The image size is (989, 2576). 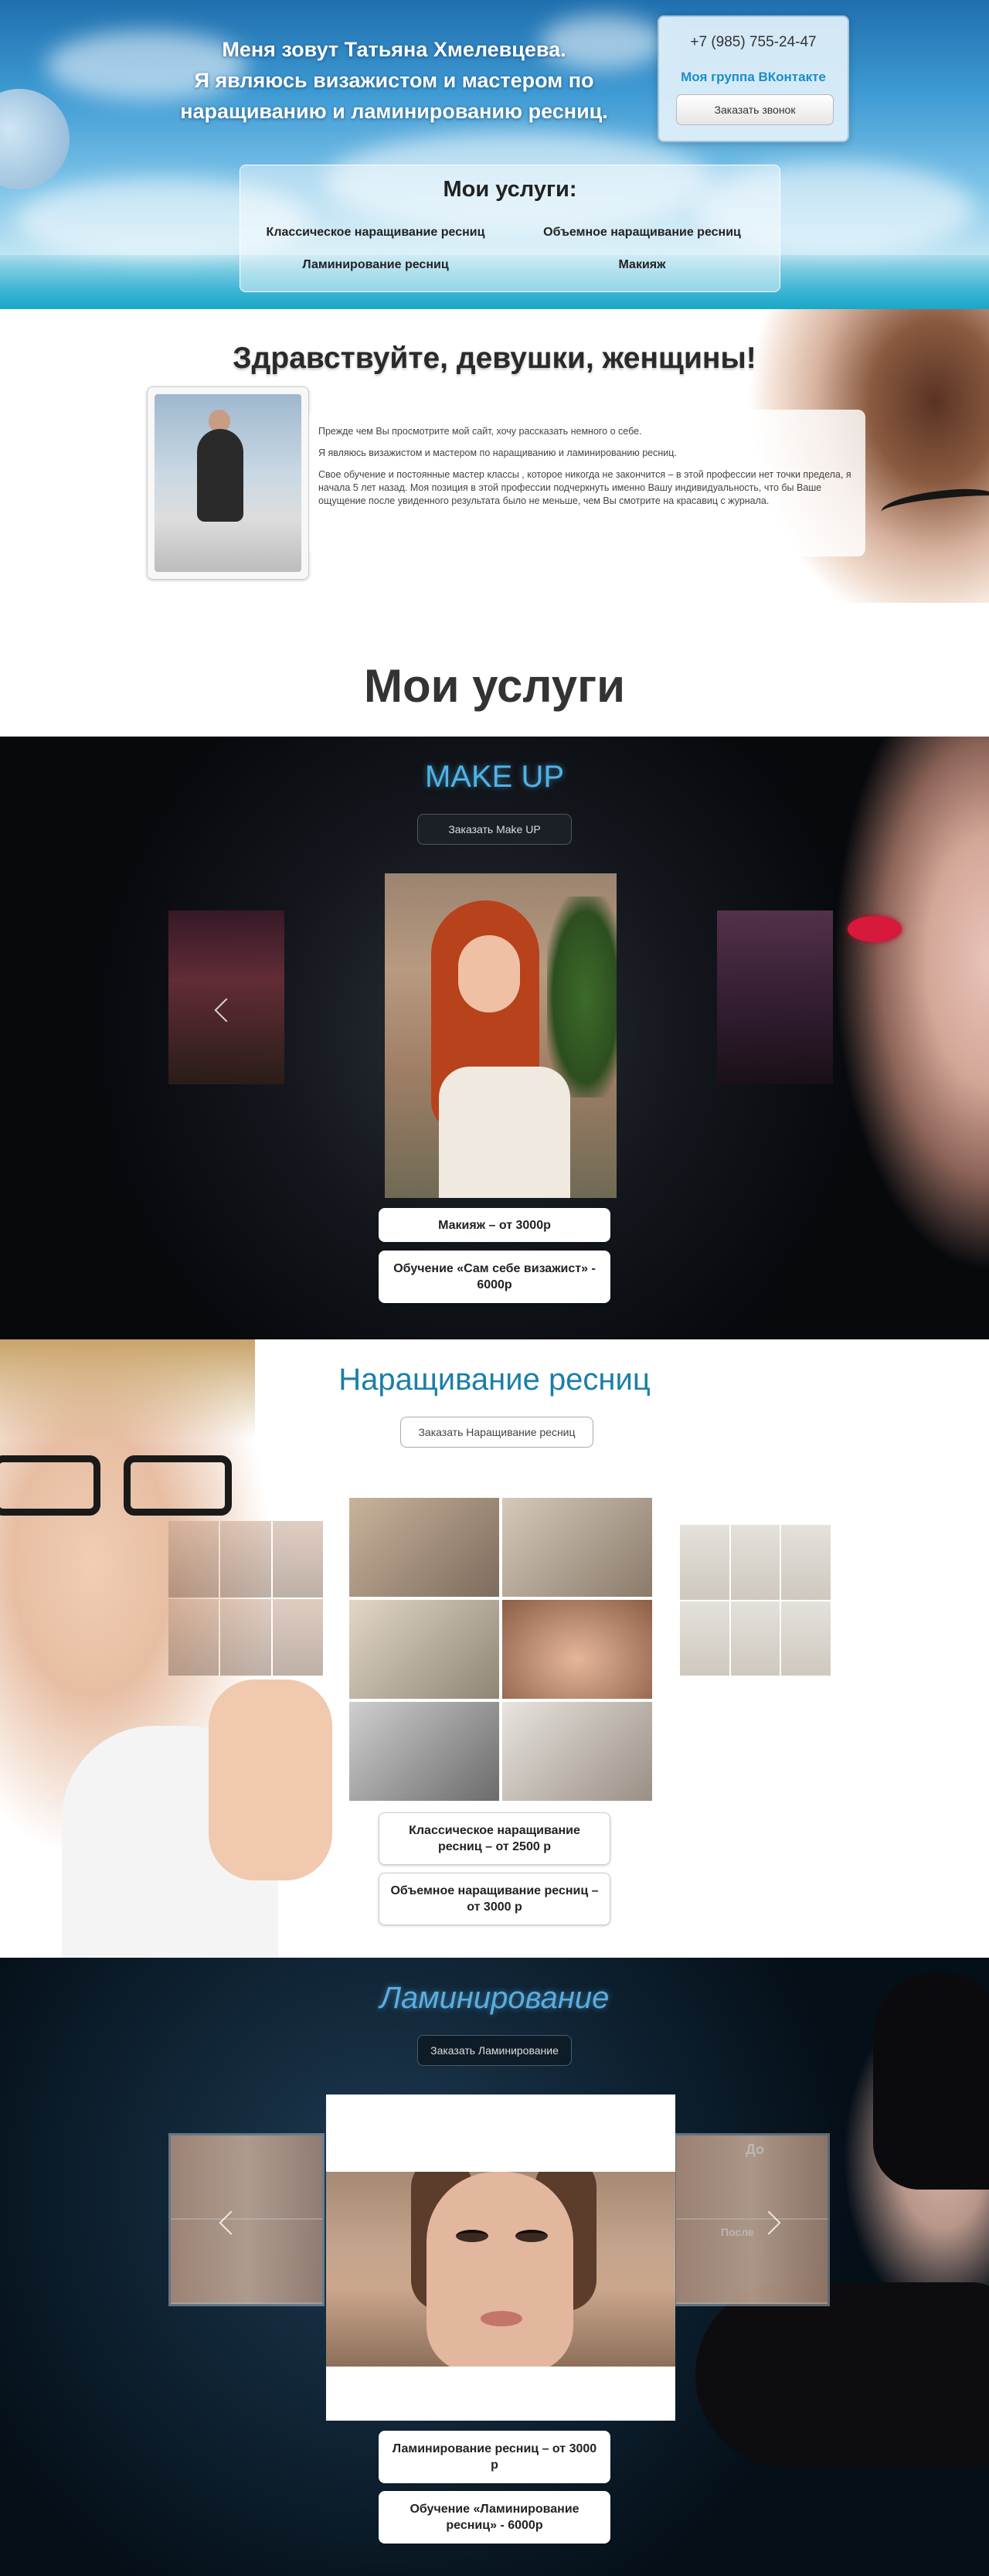 I want to click on author-photo, so click(x=228, y=483).